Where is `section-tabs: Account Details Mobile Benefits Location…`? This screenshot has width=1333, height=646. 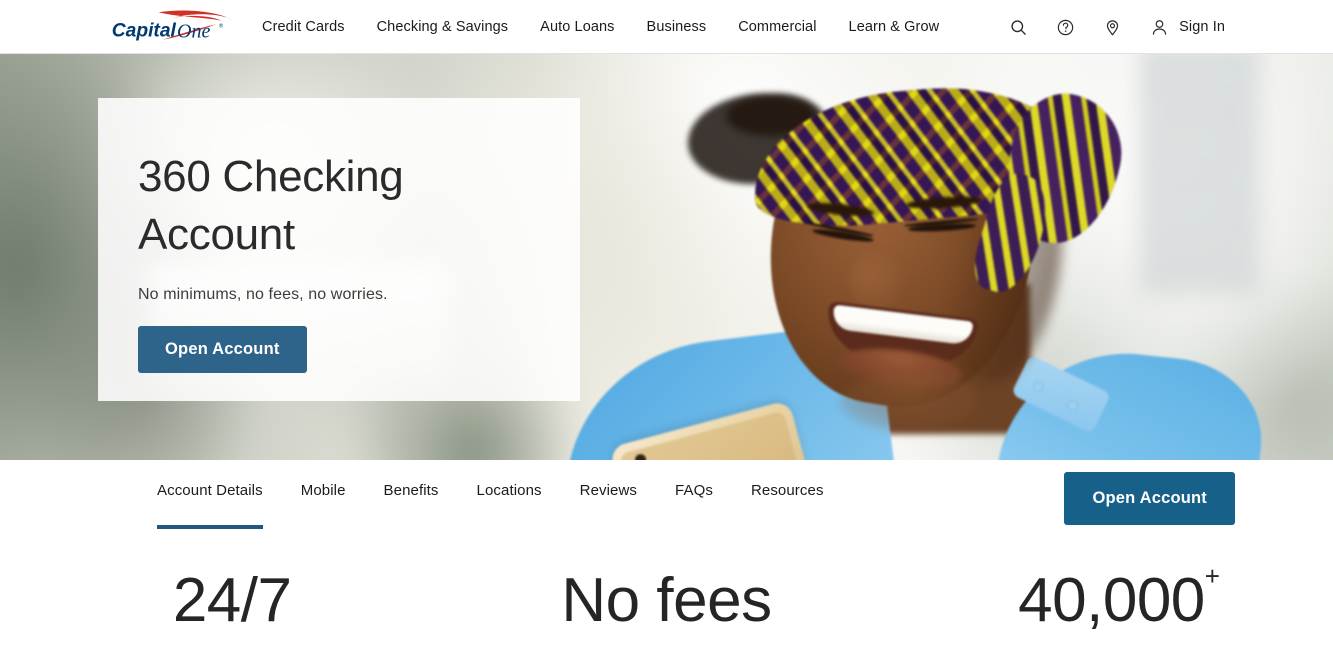
section-tabs: Account Details Mobile Benefits Location… is located at coordinates (490, 505).